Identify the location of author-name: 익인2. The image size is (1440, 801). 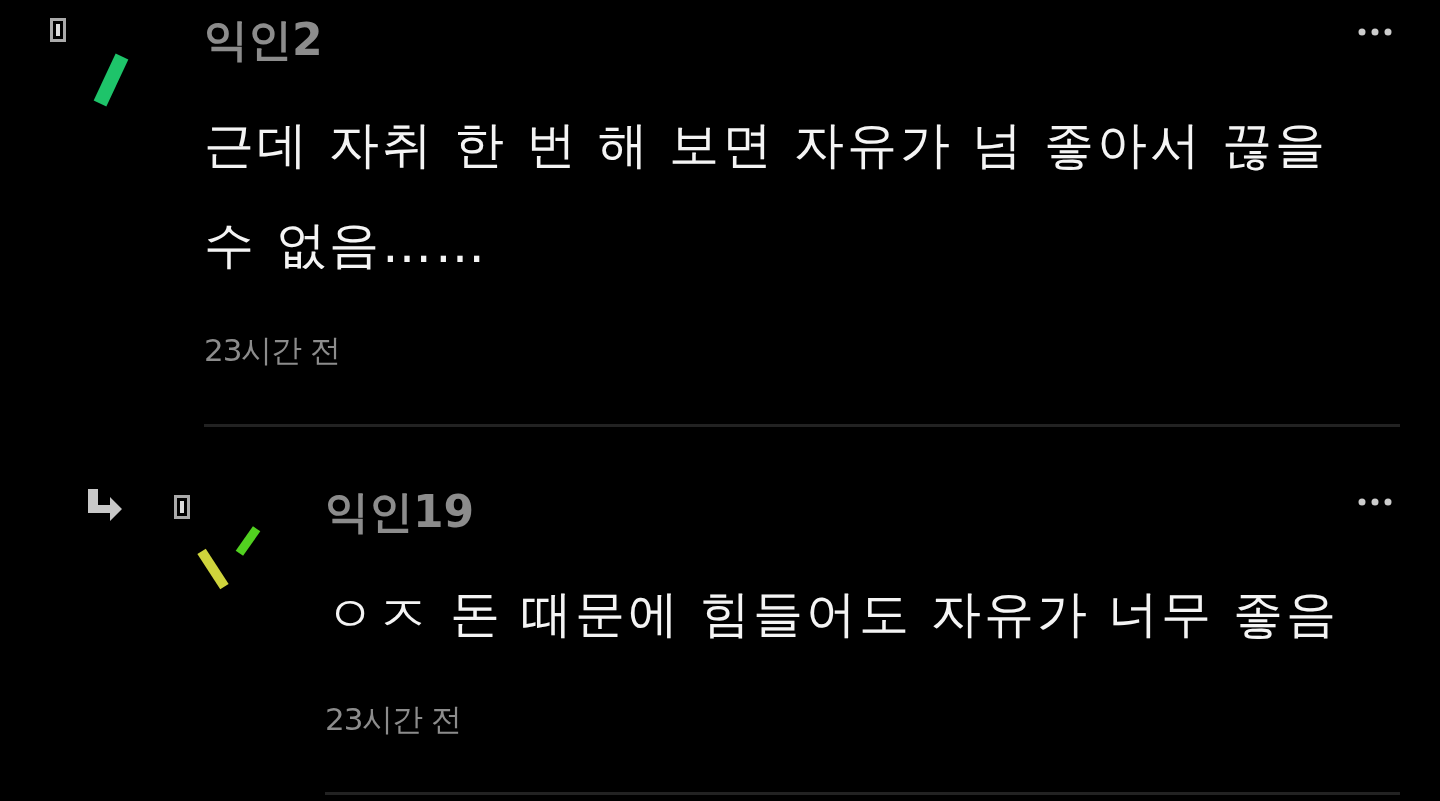
(263, 40).